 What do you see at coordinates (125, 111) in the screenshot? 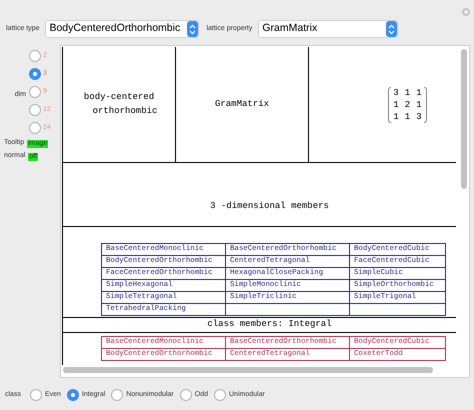
I see `lattice-name: orthorhombic` at bounding box center [125, 111].